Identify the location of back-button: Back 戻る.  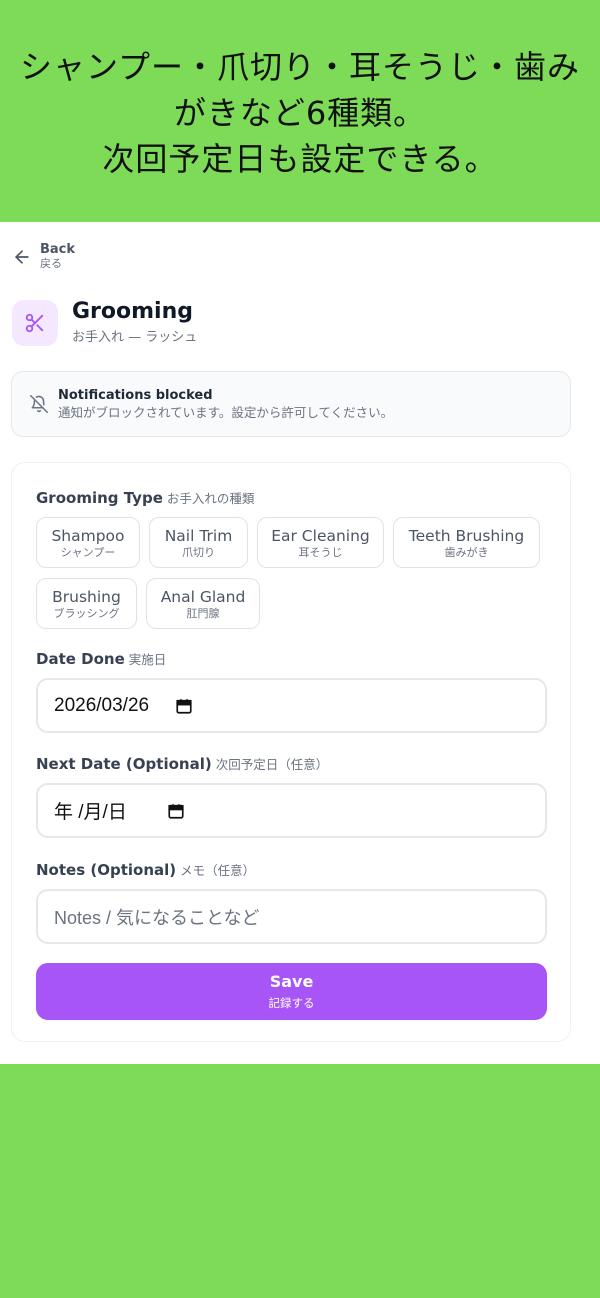
(43, 256).